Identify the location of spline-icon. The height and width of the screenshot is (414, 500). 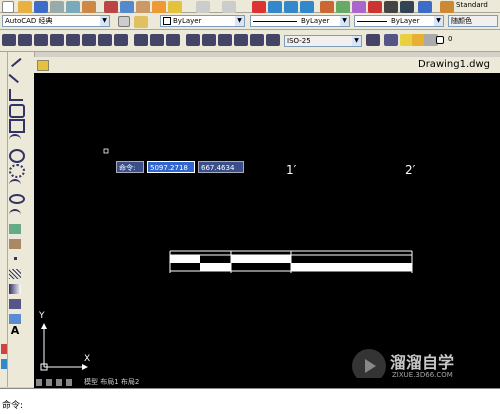
(15, 185).